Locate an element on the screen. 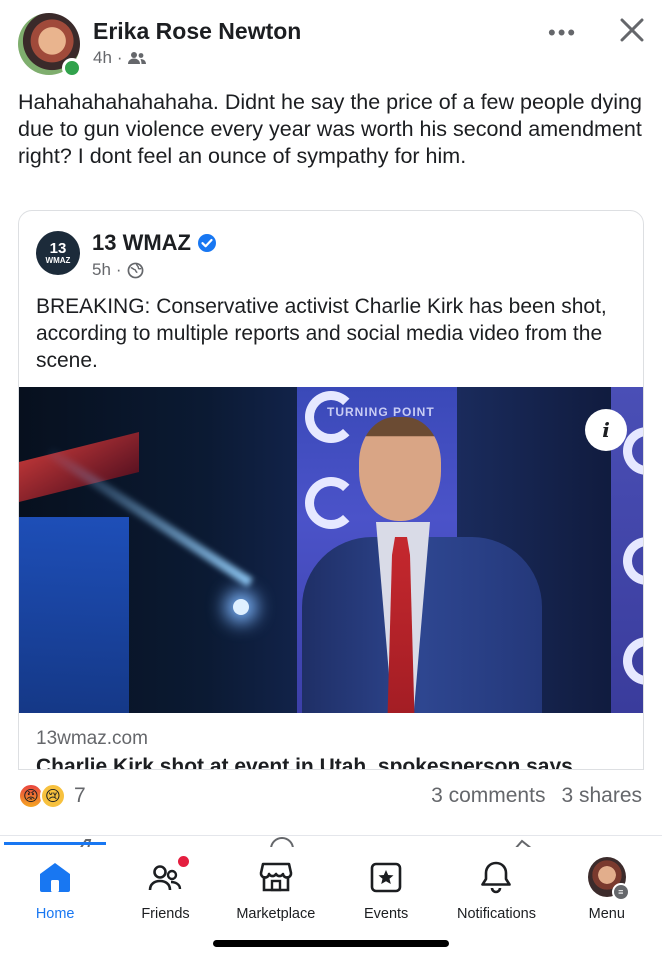  author-name: Erika Rose Newton is located at coordinates (197, 31).